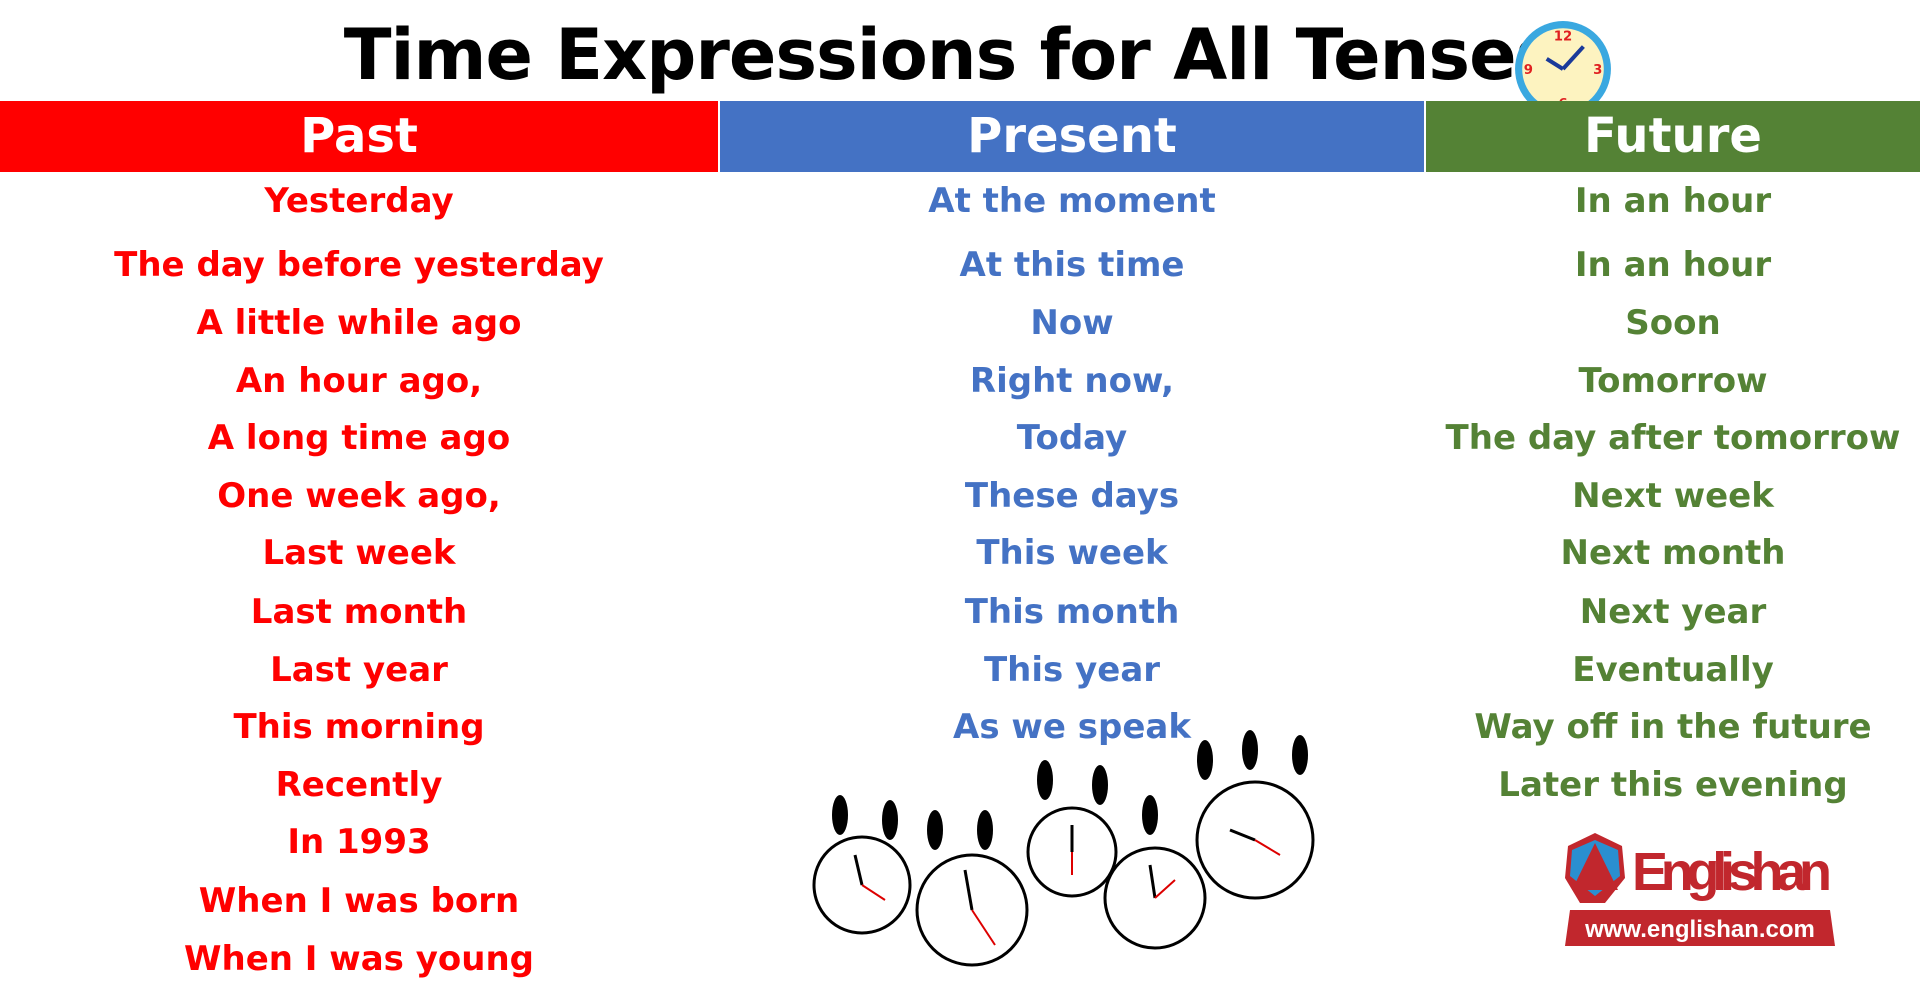 The height and width of the screenshot is (989, 1920). I want to click on time-expression: This month, so click(1072, 612).